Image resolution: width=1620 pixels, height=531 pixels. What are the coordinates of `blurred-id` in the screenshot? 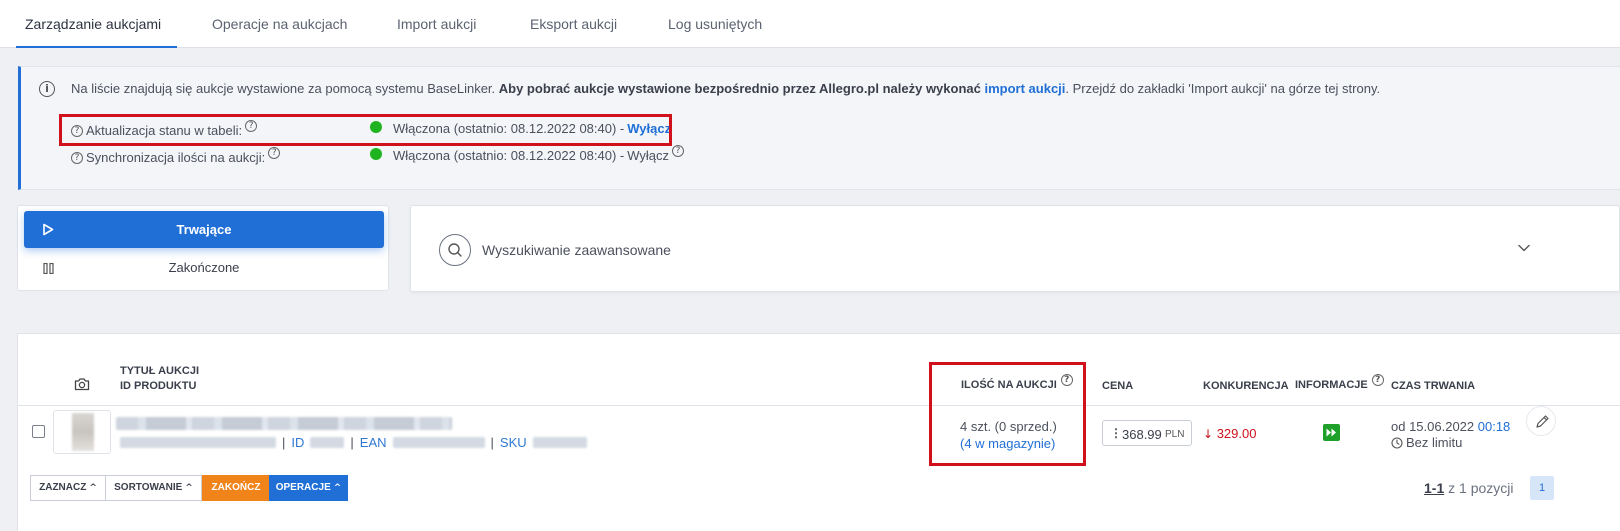 It's located at (327, 442).